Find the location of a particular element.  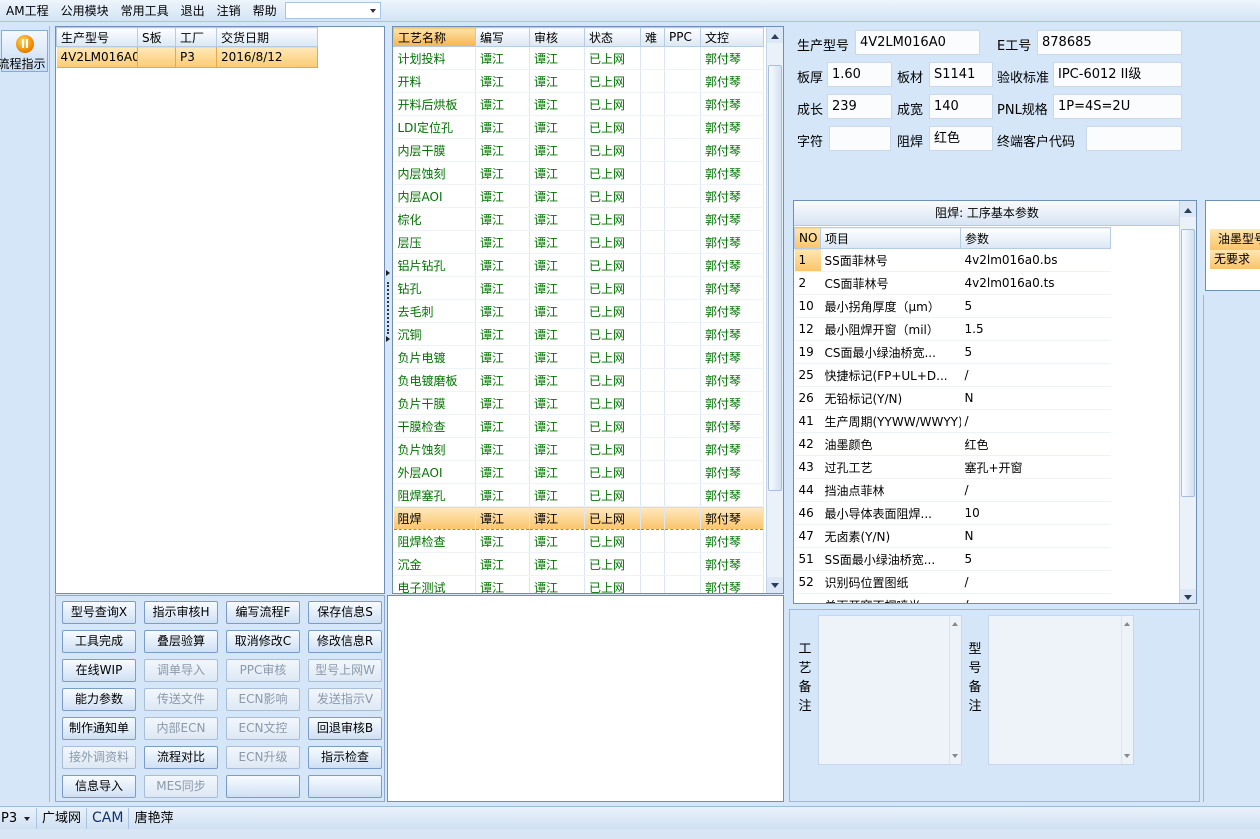

table-row: 47 无卤素(Y/N) N is located at coordinates (952, 536).